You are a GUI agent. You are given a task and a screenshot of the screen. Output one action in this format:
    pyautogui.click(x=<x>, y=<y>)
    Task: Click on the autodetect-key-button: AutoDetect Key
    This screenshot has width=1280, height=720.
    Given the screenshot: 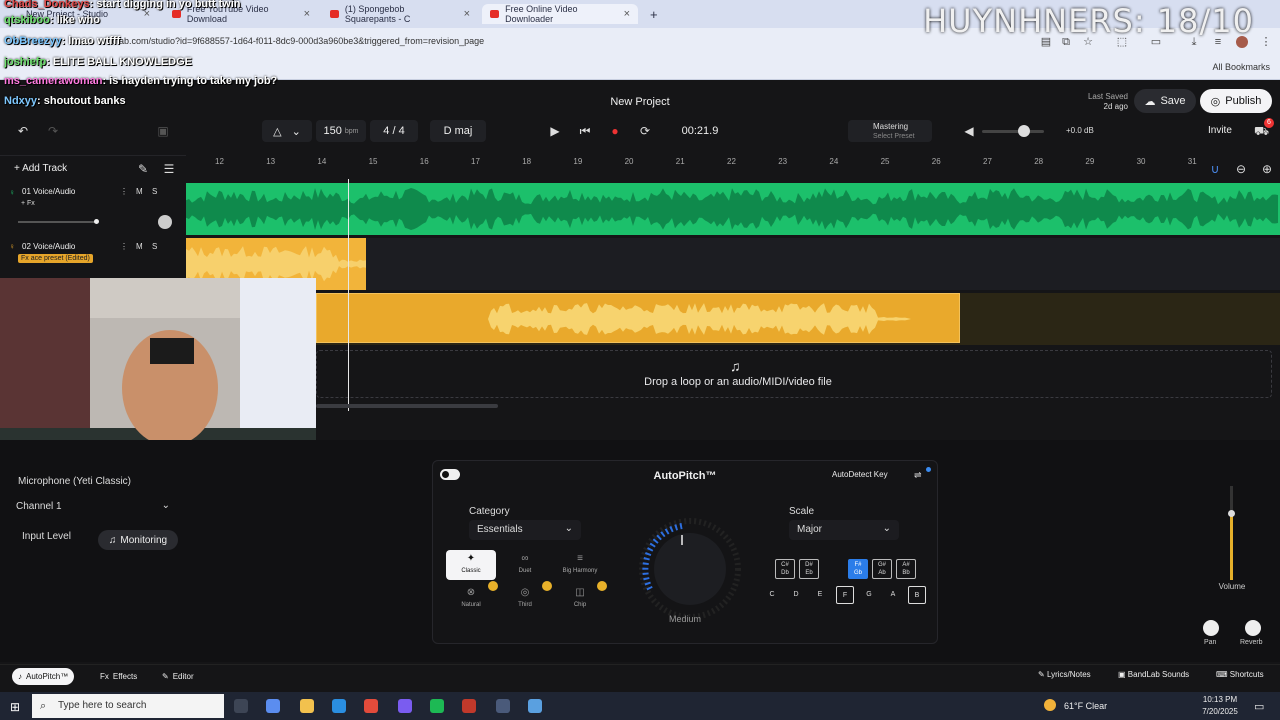 What is the action you would take?
    pyautogui.click(x=860, y=474)
    